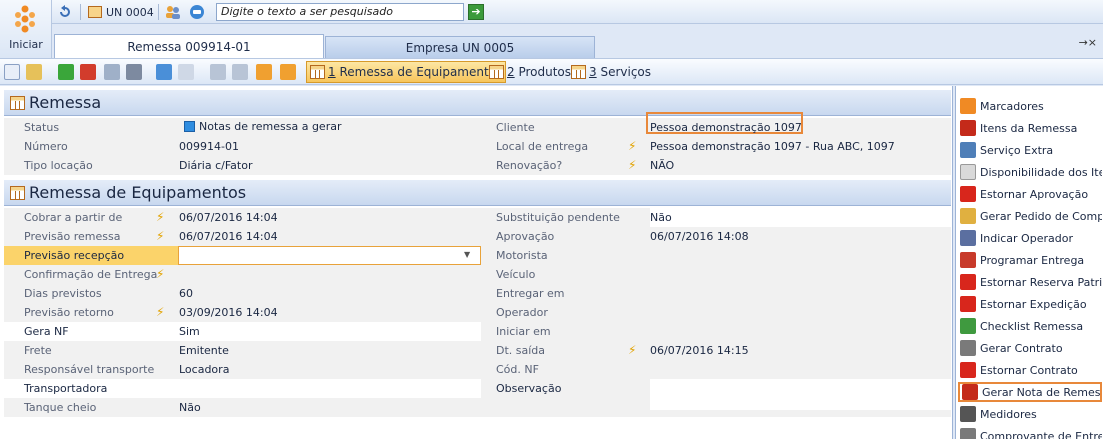 The width and height of the screenshot is (1103, 439). I want to click on tab-remessa-equipamentos: 1 Remessa de Equipamentos, so click(406, 72).